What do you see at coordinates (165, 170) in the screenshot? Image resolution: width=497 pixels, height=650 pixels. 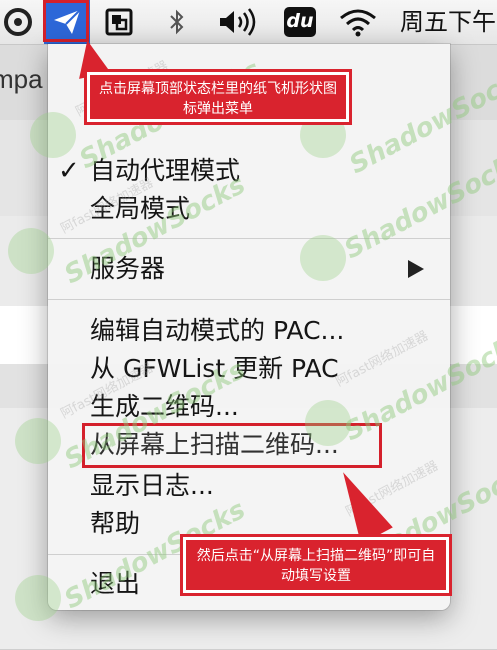 I see `menu-item-label: 自动代理模式` at bounding box center [165, 170].